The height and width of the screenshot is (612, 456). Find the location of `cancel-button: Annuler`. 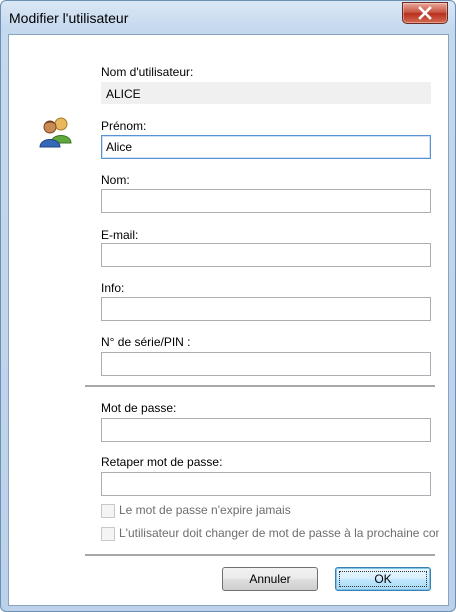

cancel-button: Annuler is located at coordinates (270, 579).